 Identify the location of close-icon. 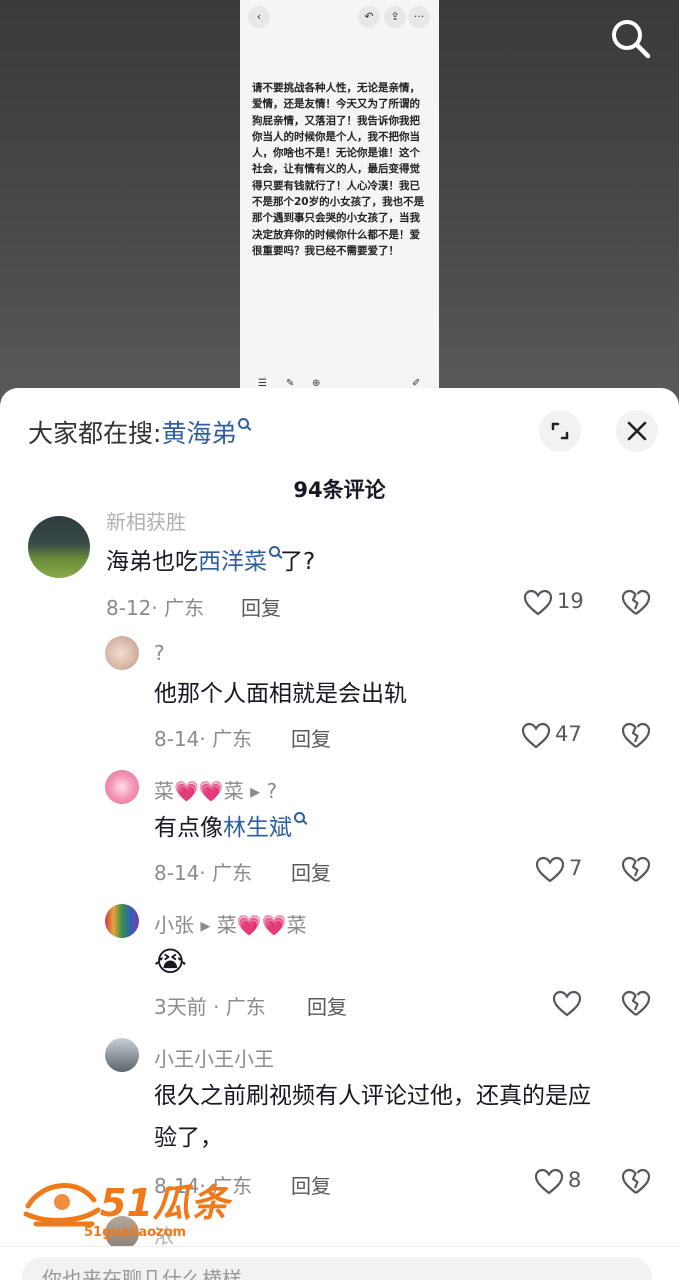
(637, 431).